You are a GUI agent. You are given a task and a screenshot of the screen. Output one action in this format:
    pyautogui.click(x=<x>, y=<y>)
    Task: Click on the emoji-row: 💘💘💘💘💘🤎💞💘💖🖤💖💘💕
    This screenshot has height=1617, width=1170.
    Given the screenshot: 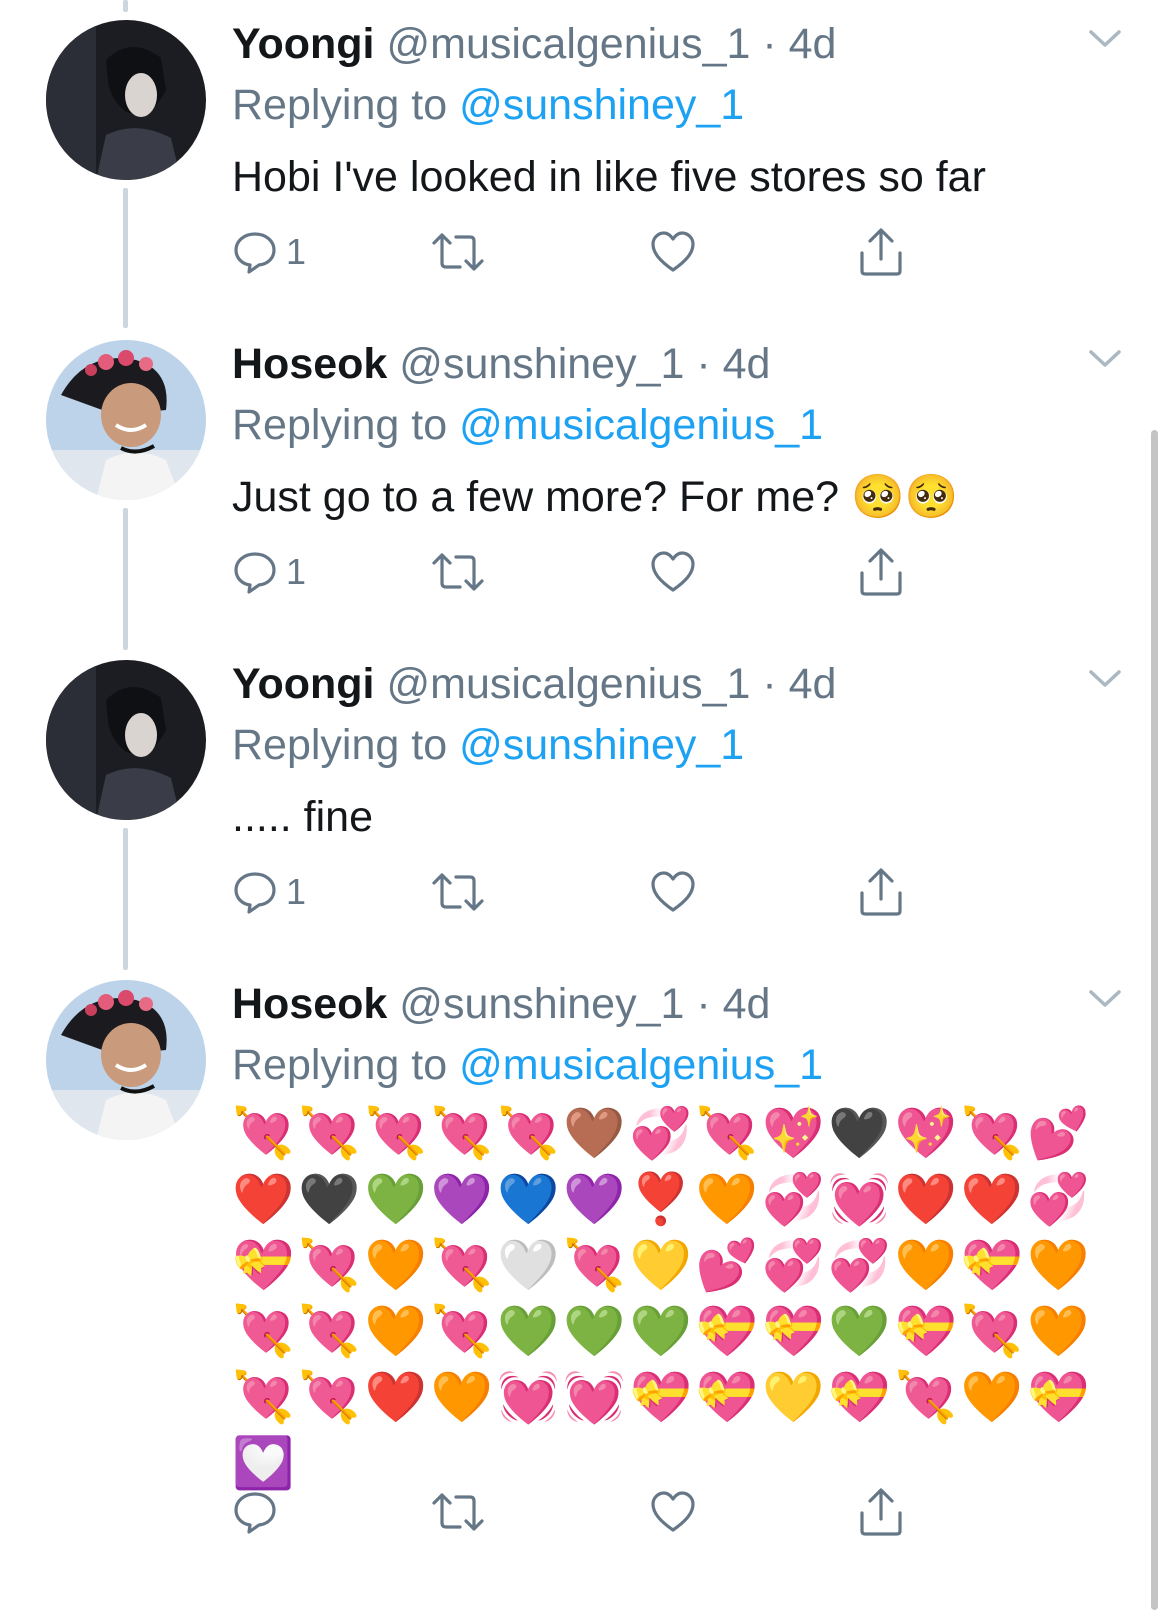 What is the action you would take?
    pyautogui.click(x=663, y=1133)
    